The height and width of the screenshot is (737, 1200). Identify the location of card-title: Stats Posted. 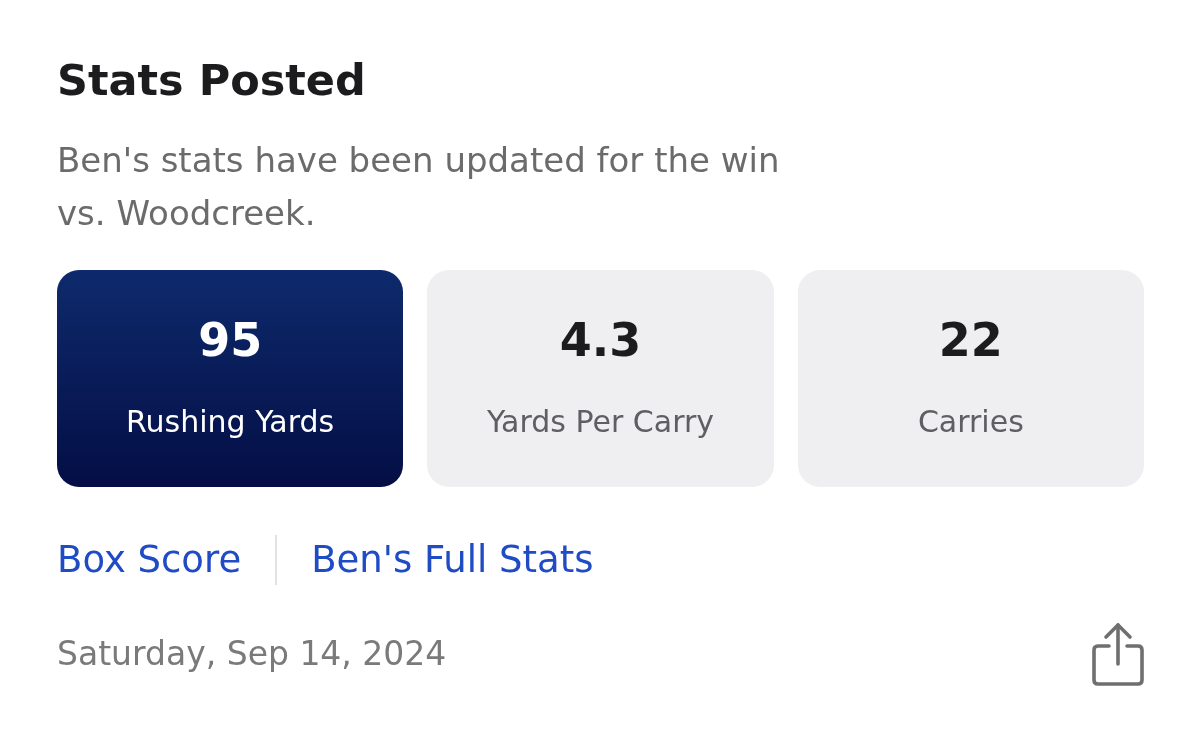
(211, 80).